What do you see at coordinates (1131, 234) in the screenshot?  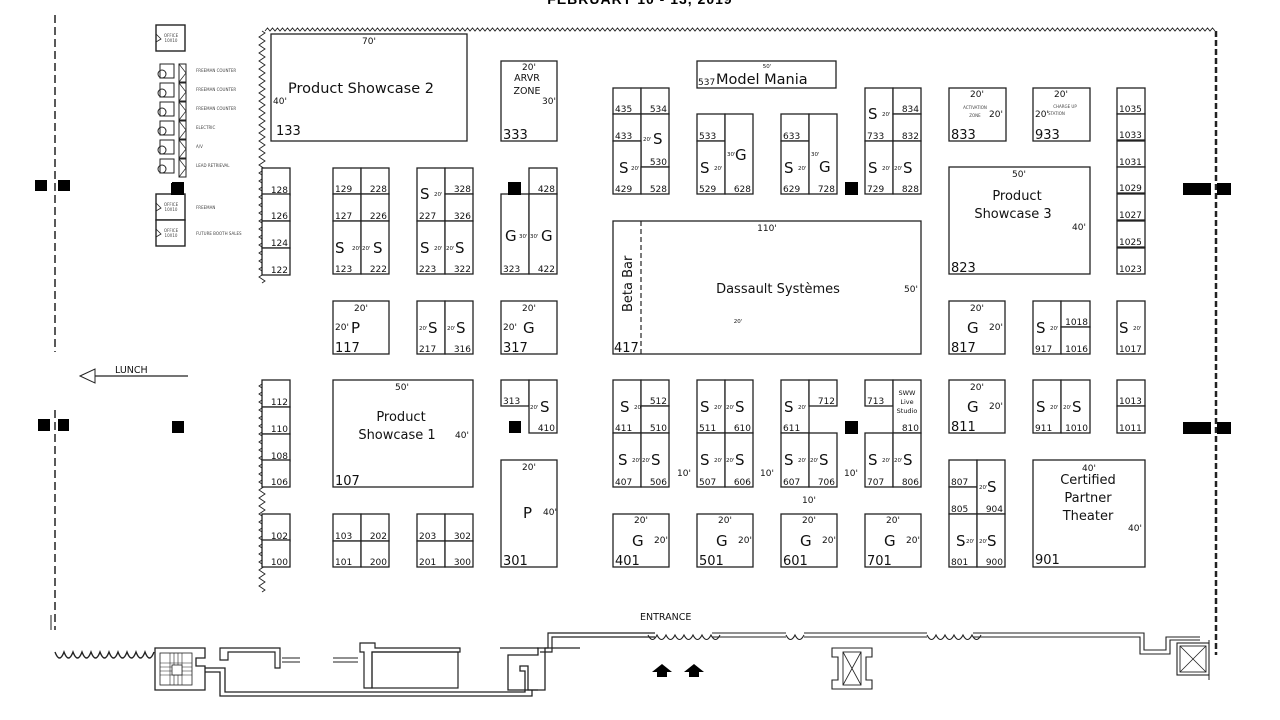 I see `booth-1025: 1025` at bounding box center [1131, 234].